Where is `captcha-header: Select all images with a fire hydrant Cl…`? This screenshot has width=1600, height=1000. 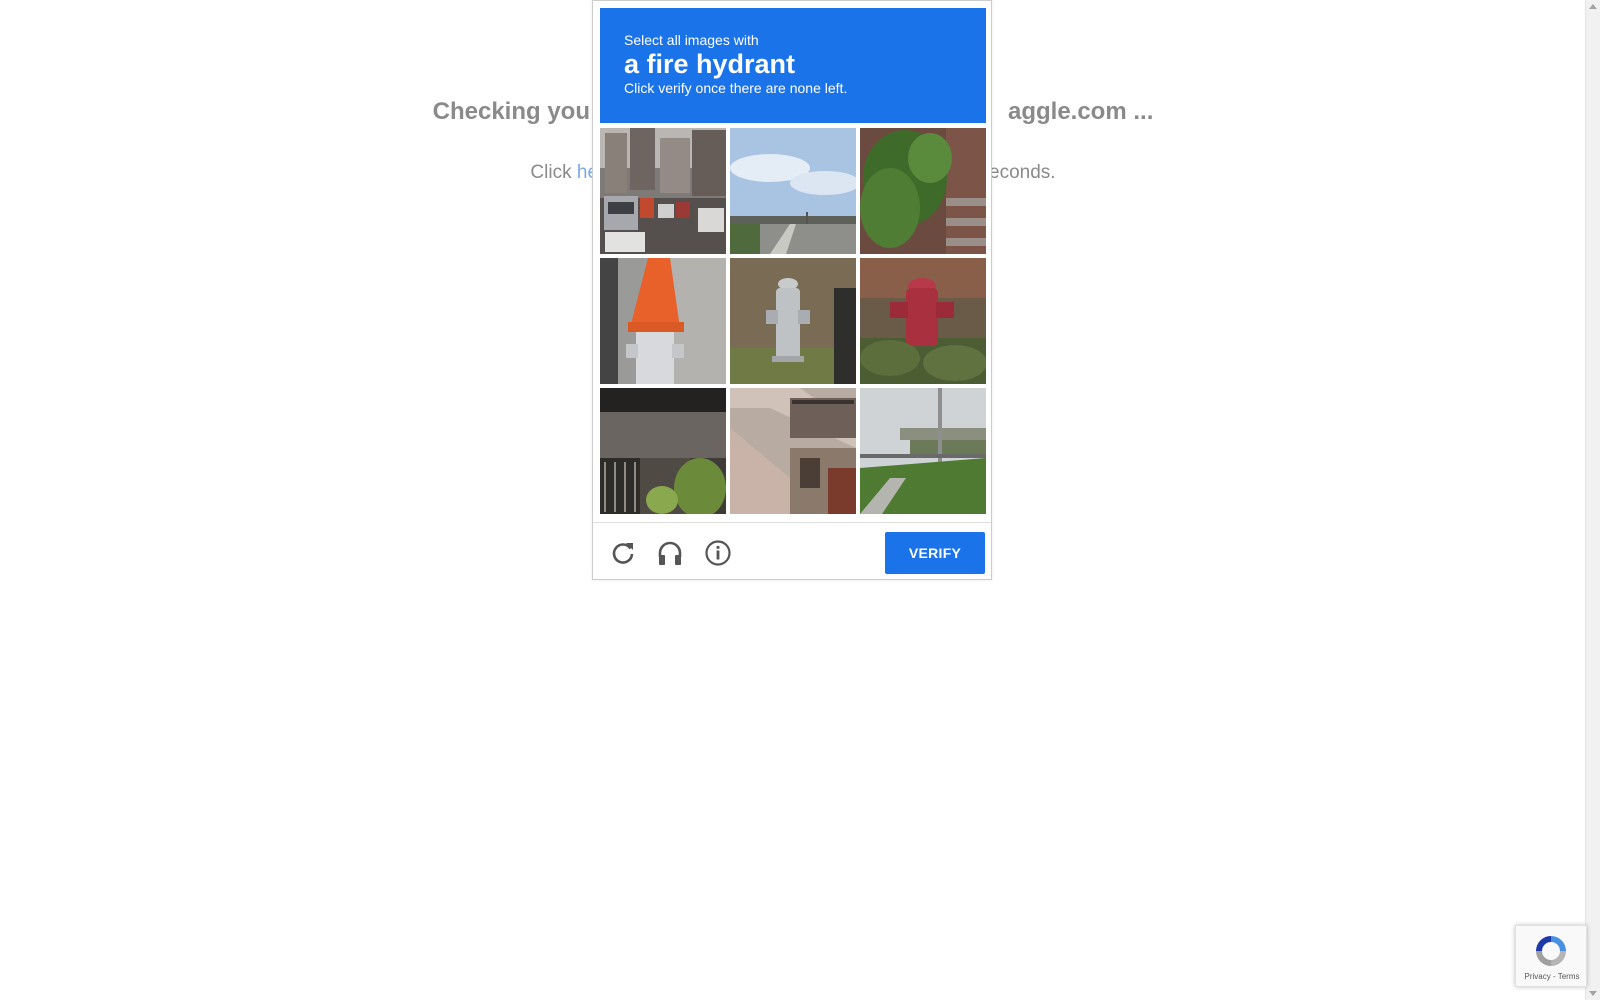 captcha-header: Select all images with a fire hydrant Cl… is located at coordinates (793, 65).